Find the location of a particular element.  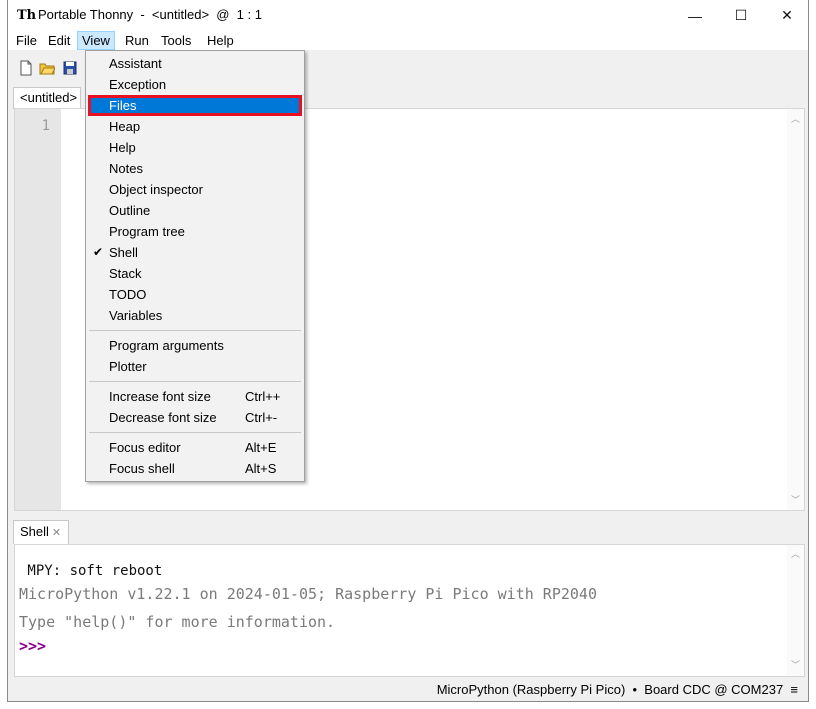

close-button: ✕ is located at coordinates (787, 15).